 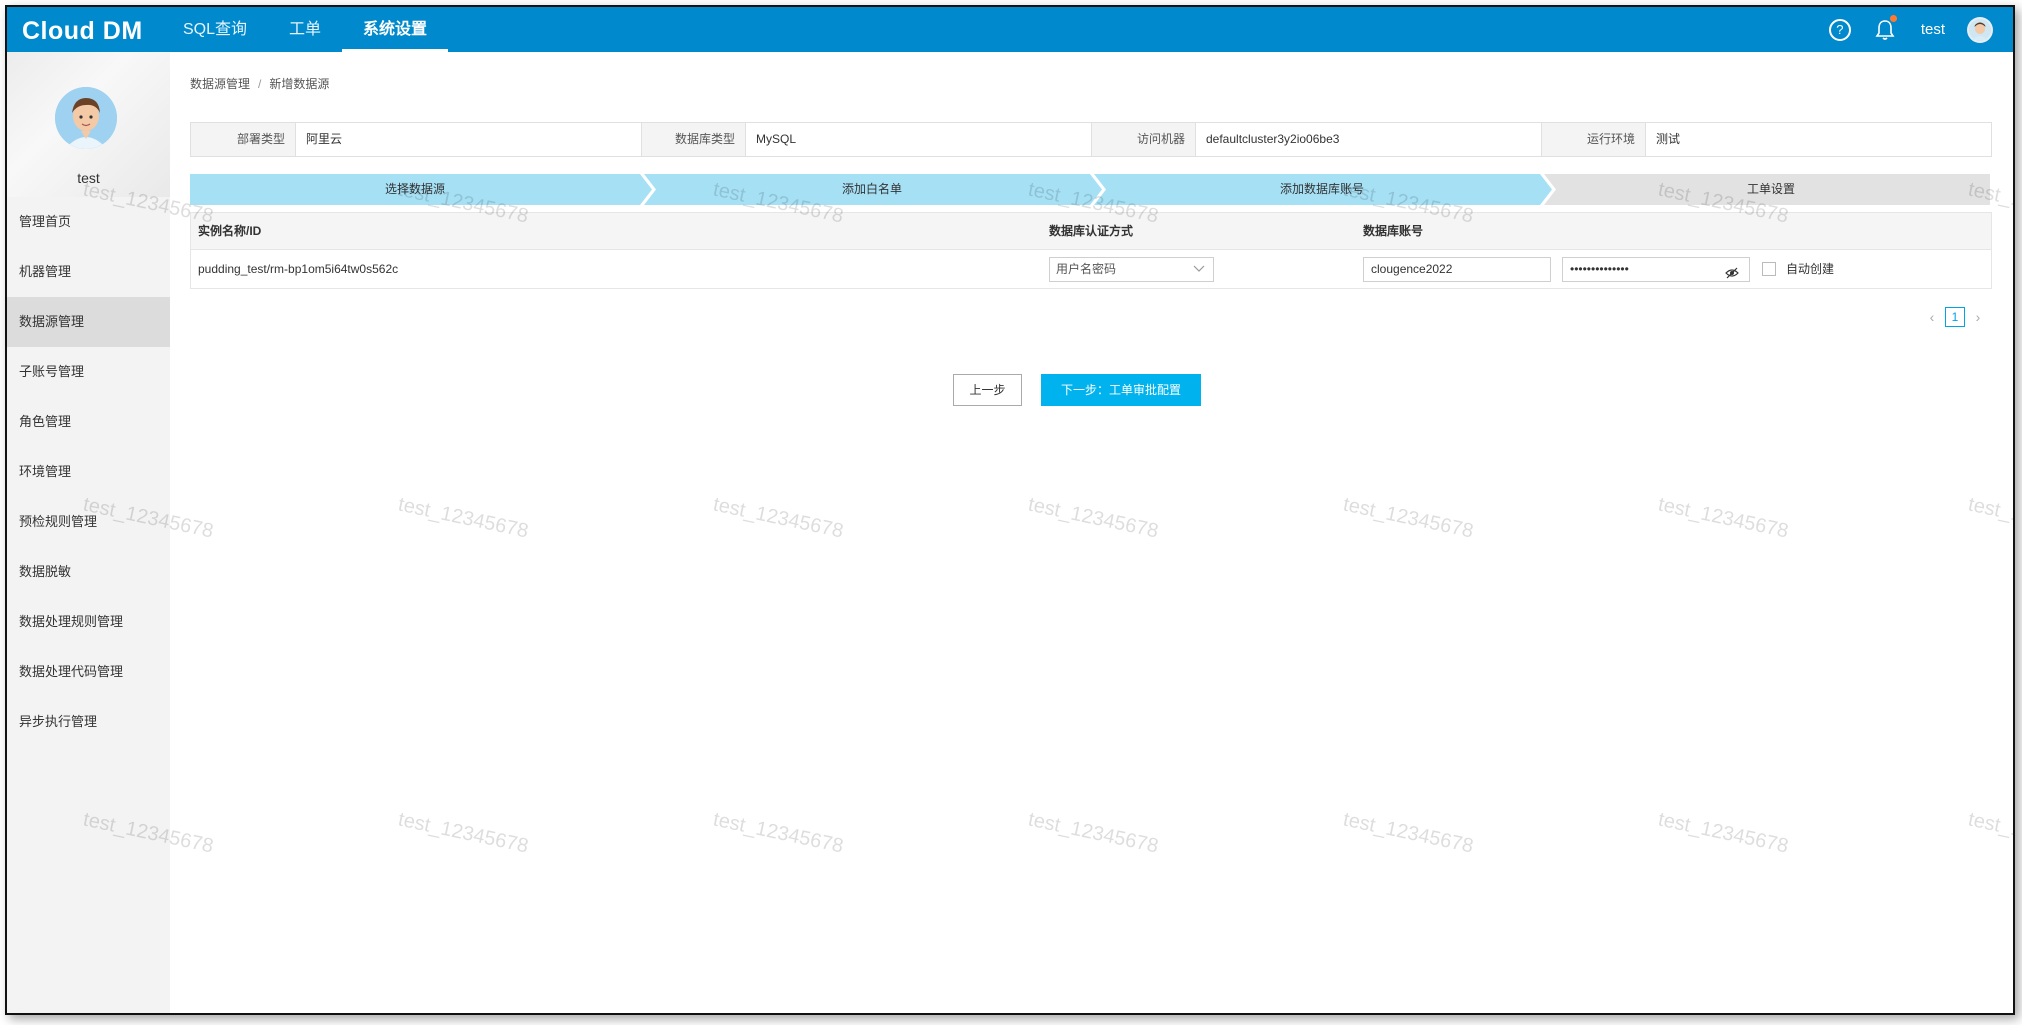 What do you see at coordinates (88, 622) in the screenshot?
I see `sidebar-item-data-rules: 数据处理规则管理` at bounding box center [88, 622].